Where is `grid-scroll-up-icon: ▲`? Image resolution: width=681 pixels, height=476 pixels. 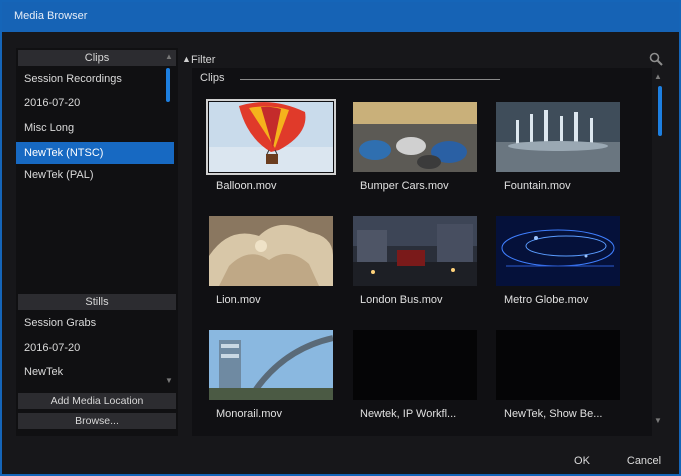 grid-scroll-up-icon: ▲ is located at coordinates (658, 76).